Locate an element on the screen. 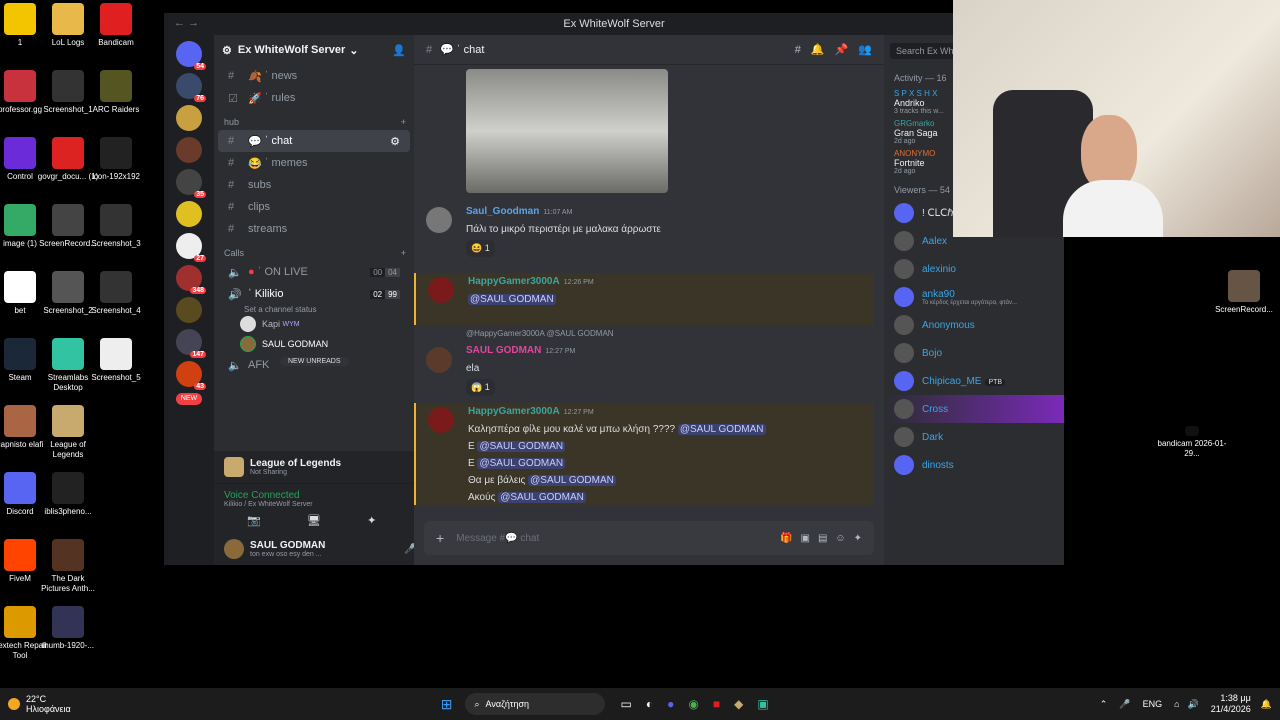  voice-channel-afk: 🔈 AFK NEW UNREADS is located at coordinates (314, 365).